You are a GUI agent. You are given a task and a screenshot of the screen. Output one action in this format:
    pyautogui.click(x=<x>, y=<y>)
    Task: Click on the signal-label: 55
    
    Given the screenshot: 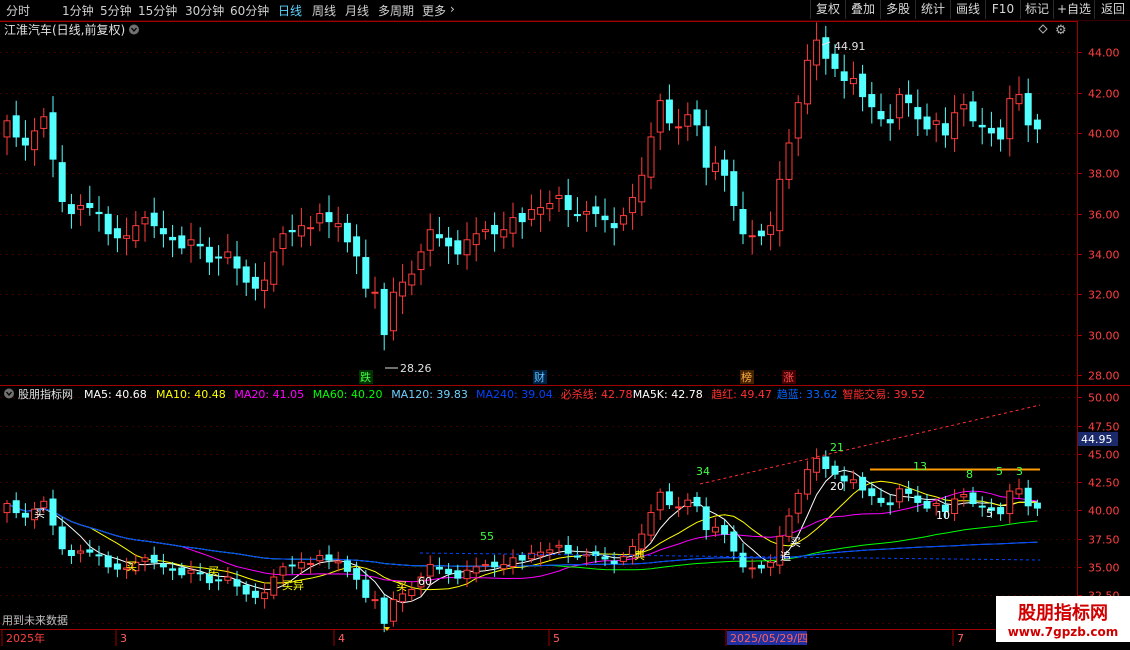 What is the action you would take?
    pyautogui.click(x=487, y=536)
    